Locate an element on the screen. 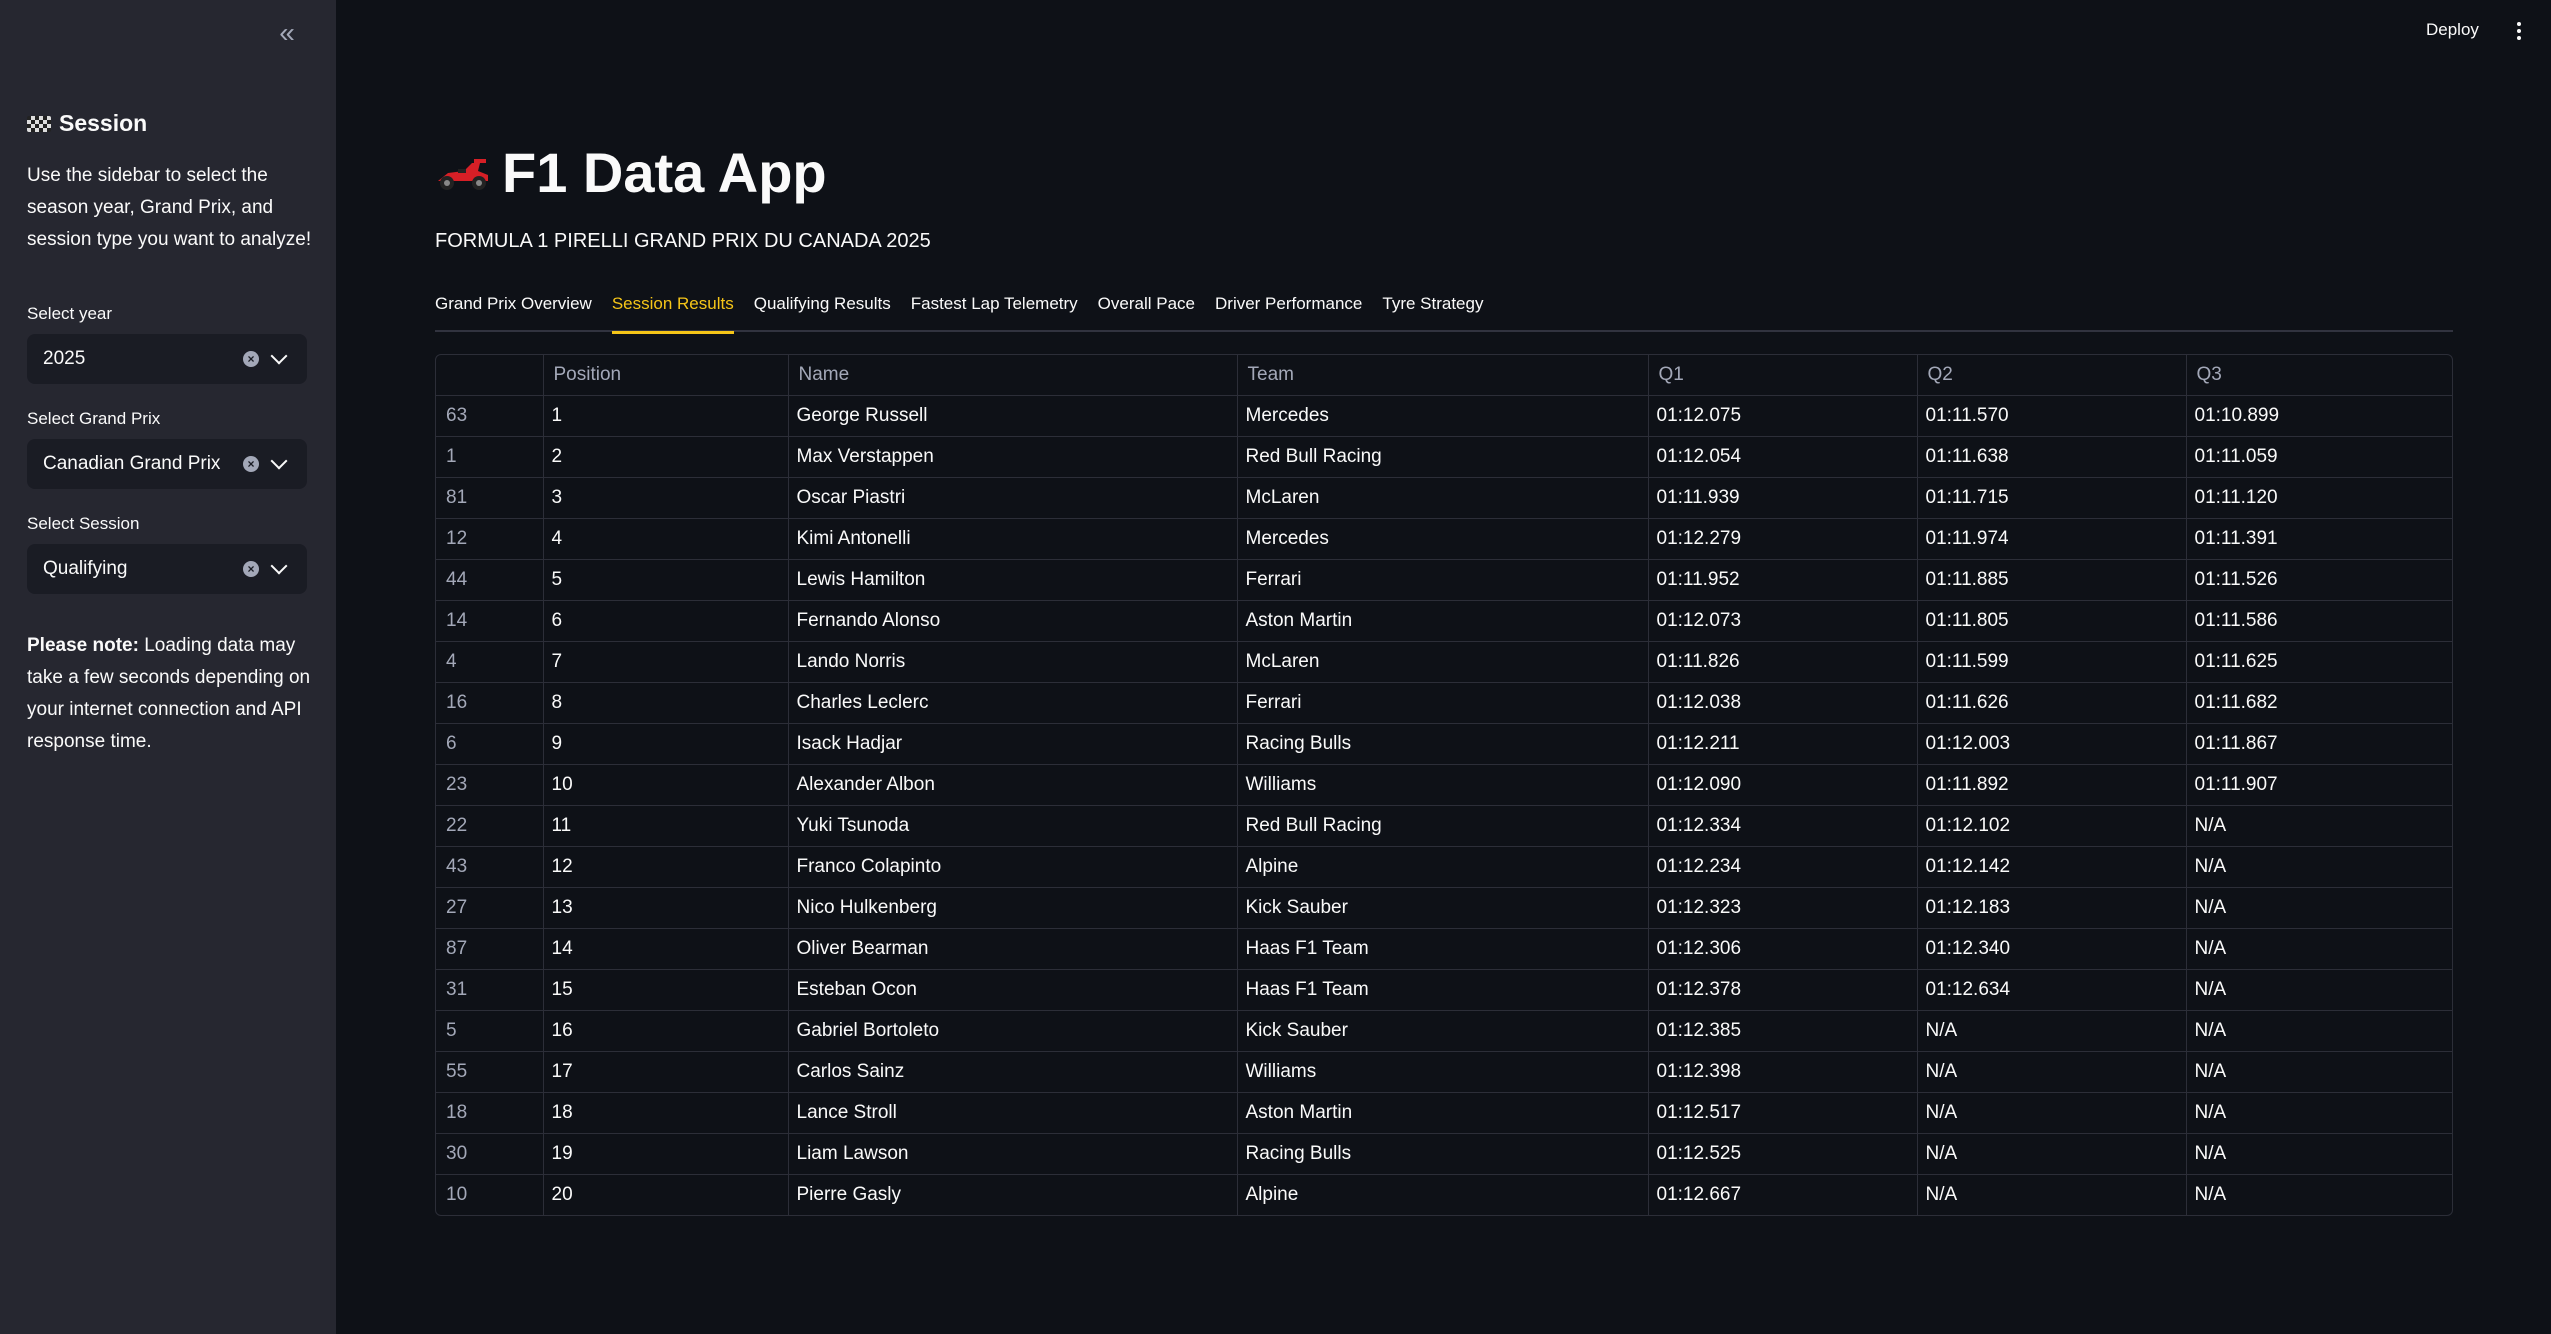 Image resolution: width=2551 pixels, height=1334 pixels. cell-position: 3 is located at coordinates (666, 498).